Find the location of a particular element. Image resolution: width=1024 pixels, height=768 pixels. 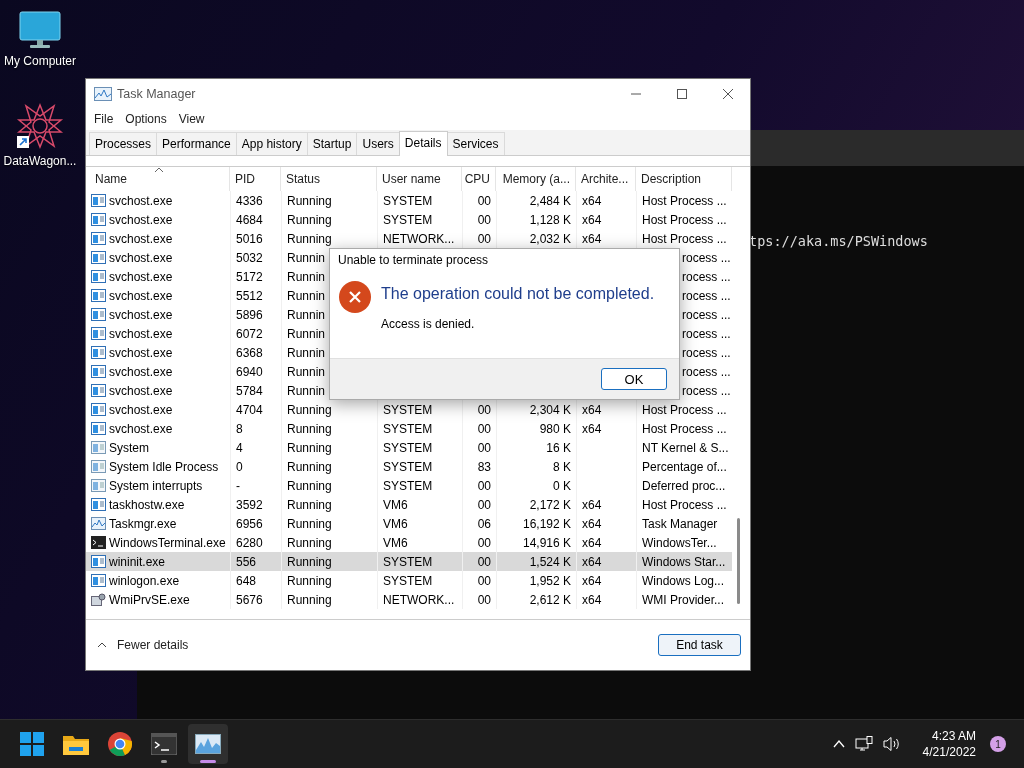

column-header: User name is located at coordinates (419, 179).